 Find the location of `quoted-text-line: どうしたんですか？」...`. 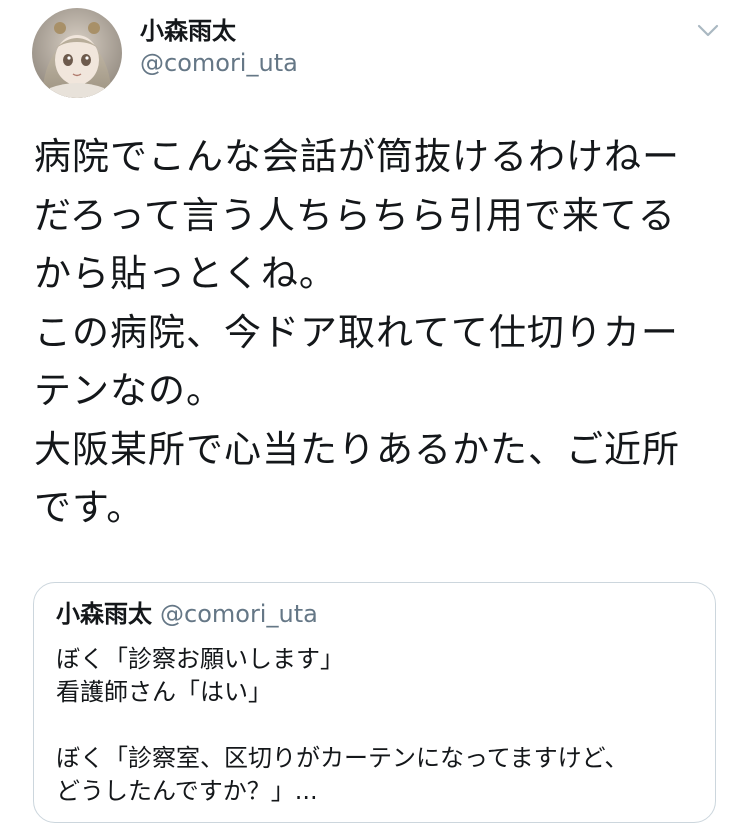

quoted-text-line: どうしたんですか？」... is located at coordinates (187, 791).